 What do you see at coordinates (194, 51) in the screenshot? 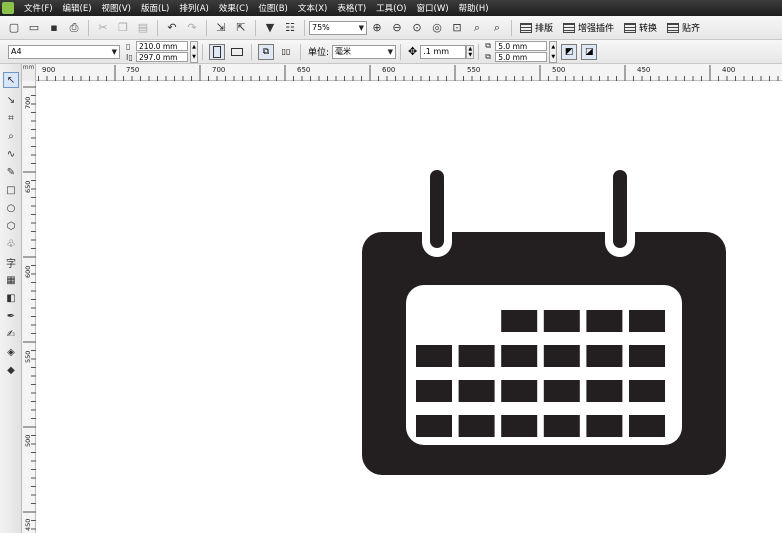
I see `dimension-spinner: ▲ ▼` at bounding box center [194, 51].